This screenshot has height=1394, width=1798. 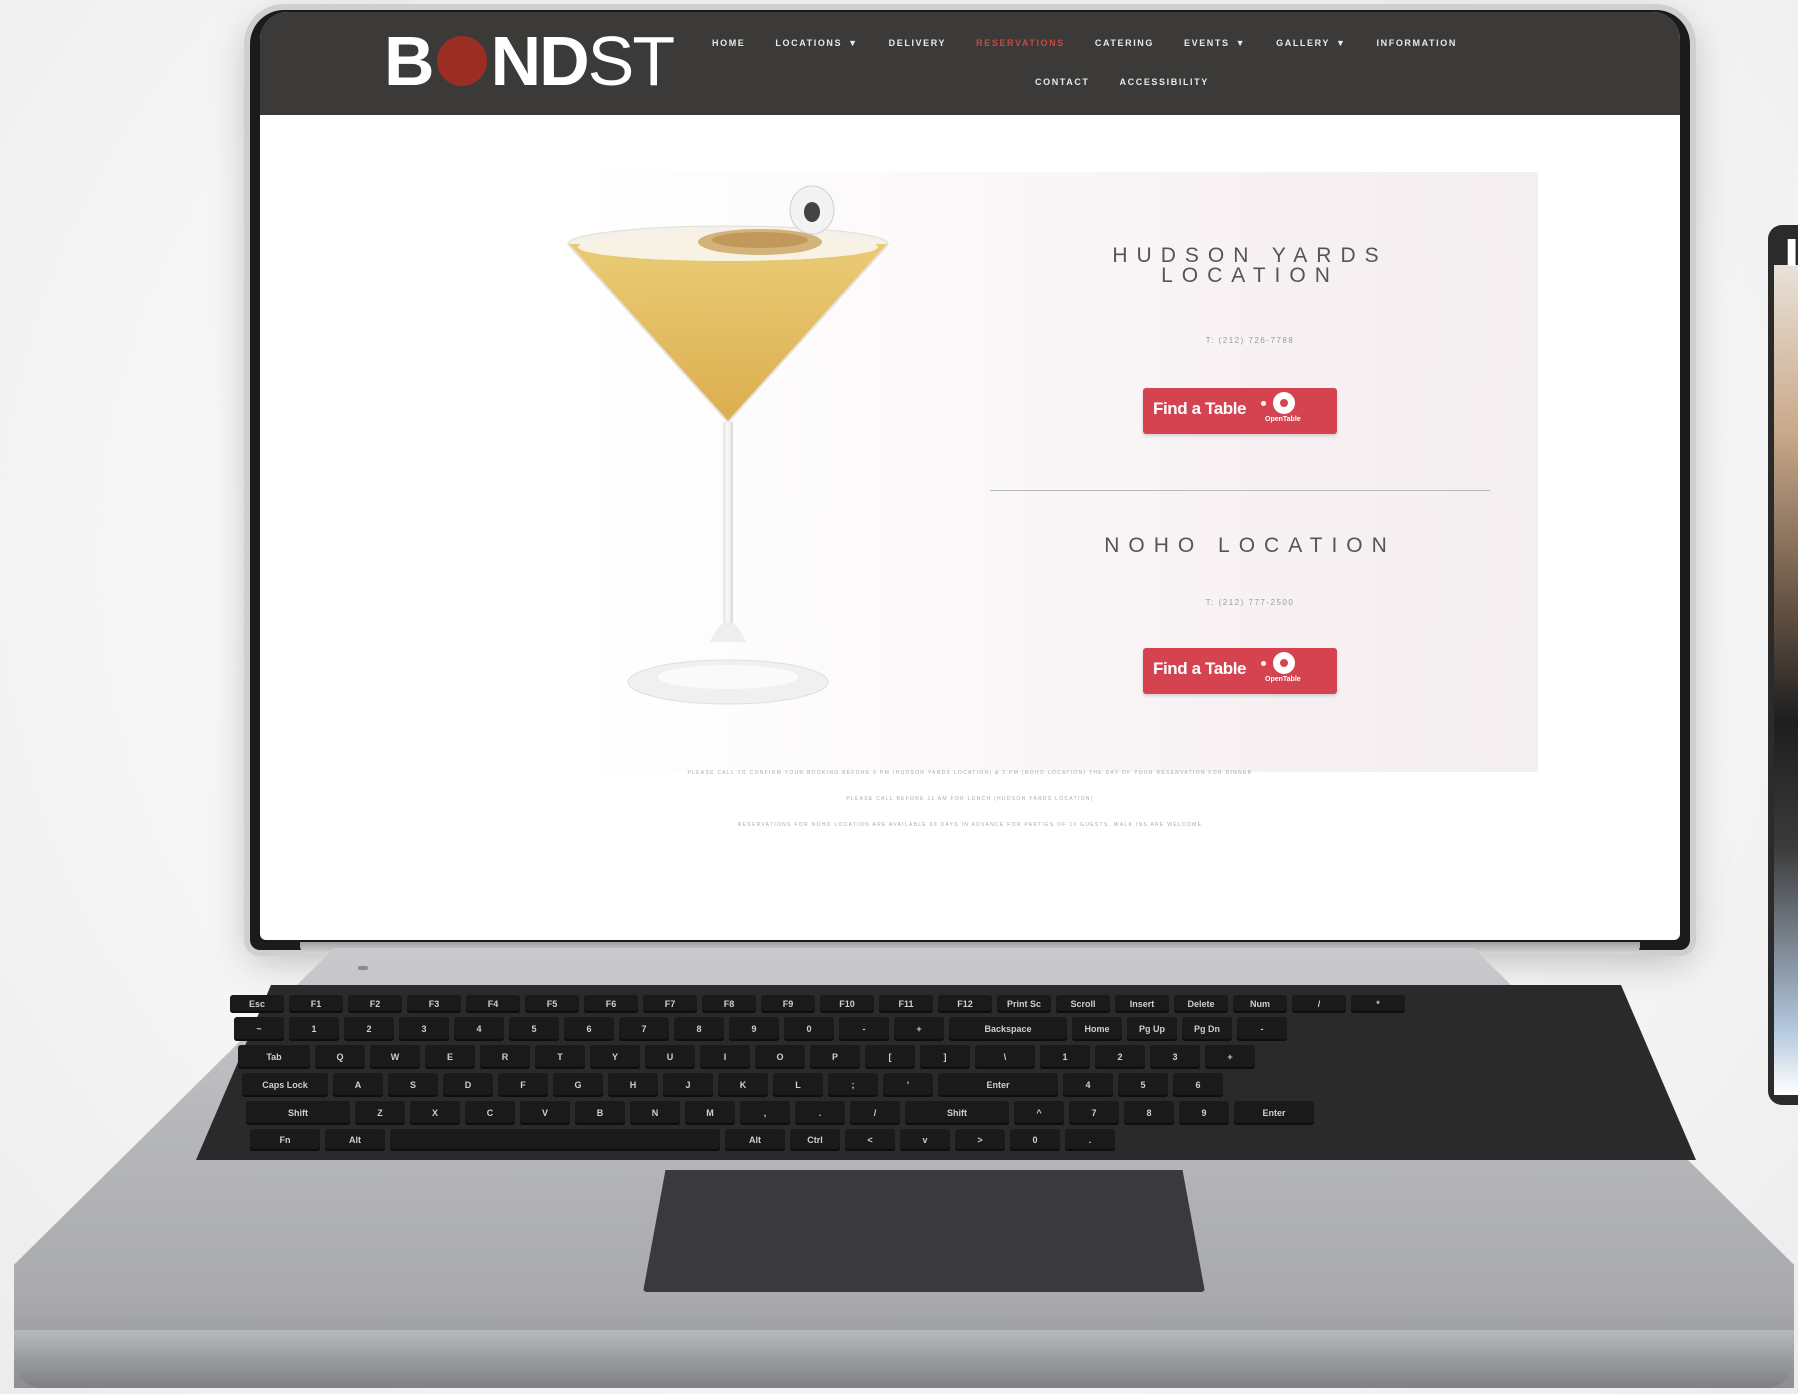 I want to click on keyboard-key: Pg Dn, so click(x=1207, y=1029).